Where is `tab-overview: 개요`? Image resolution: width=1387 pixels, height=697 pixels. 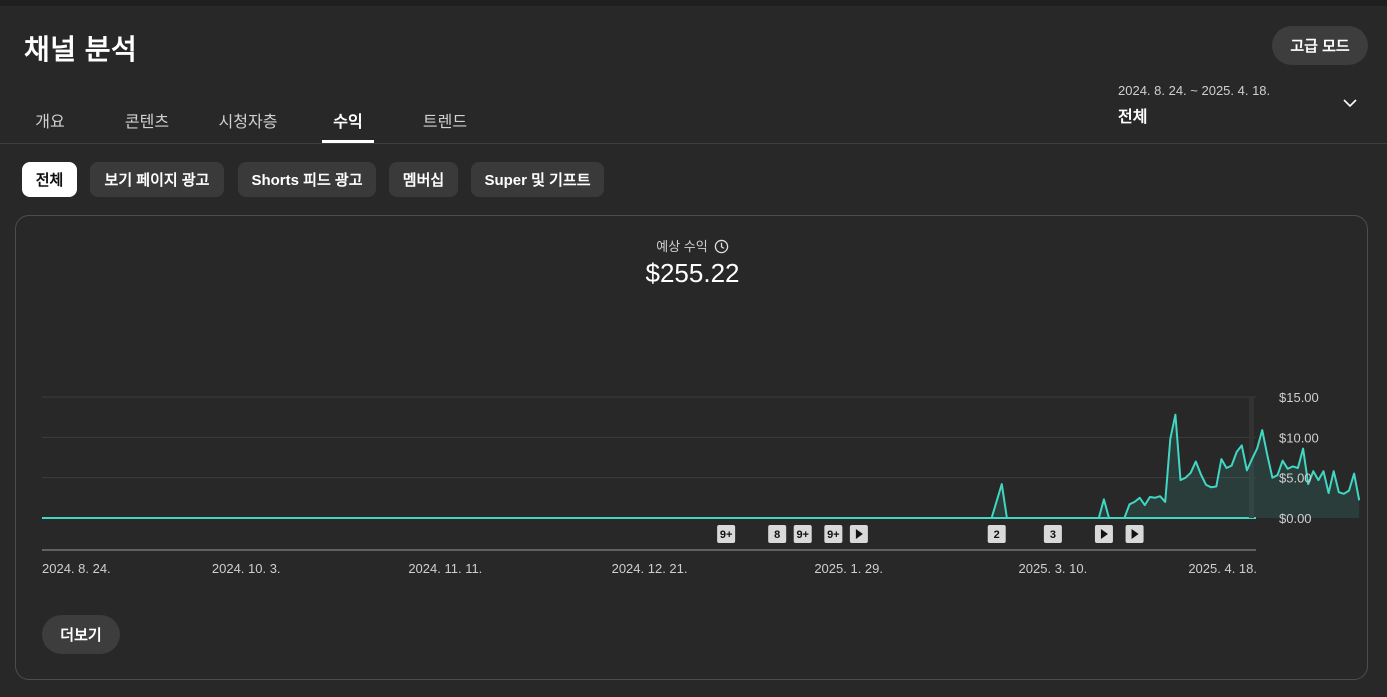 tab-overview: 개요 is located at coordinates (50, 119).